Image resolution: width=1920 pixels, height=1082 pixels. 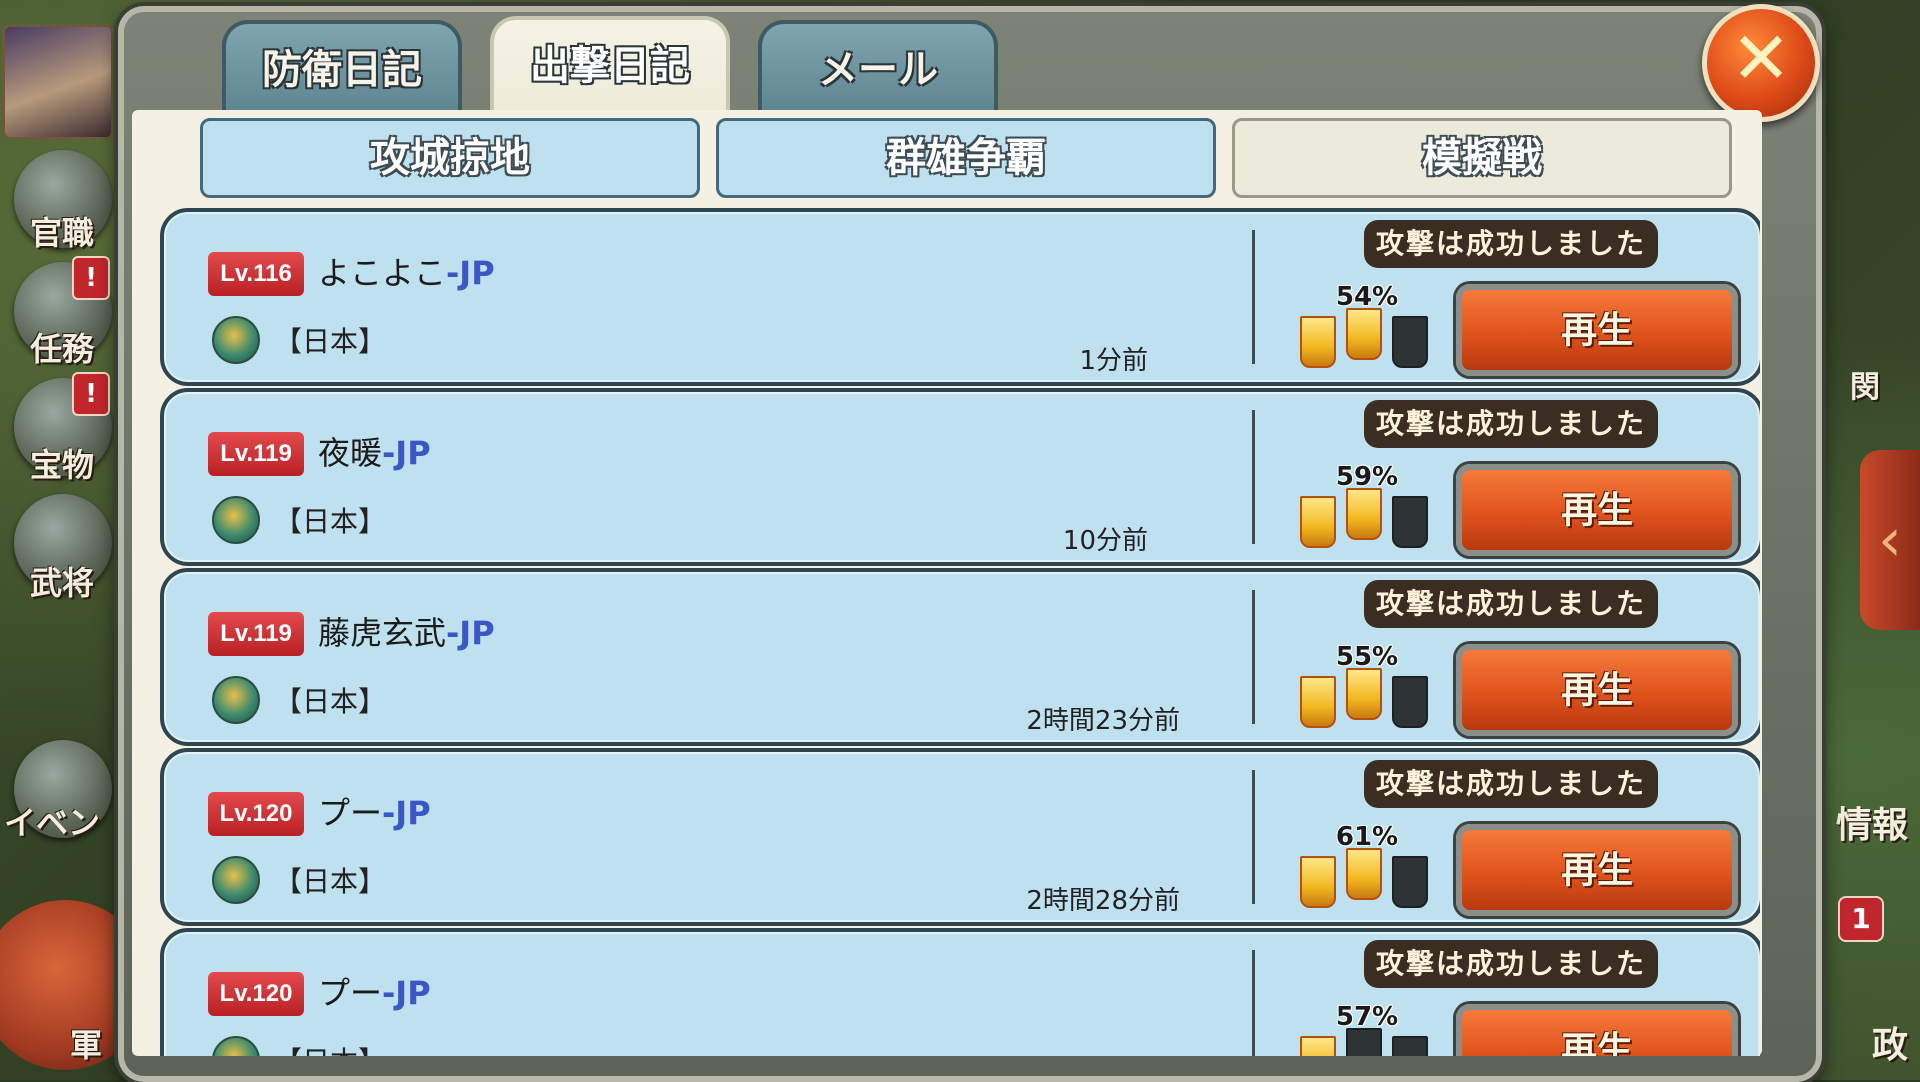 I want to click on tab-mail: メール, so click(x=878, y=66).